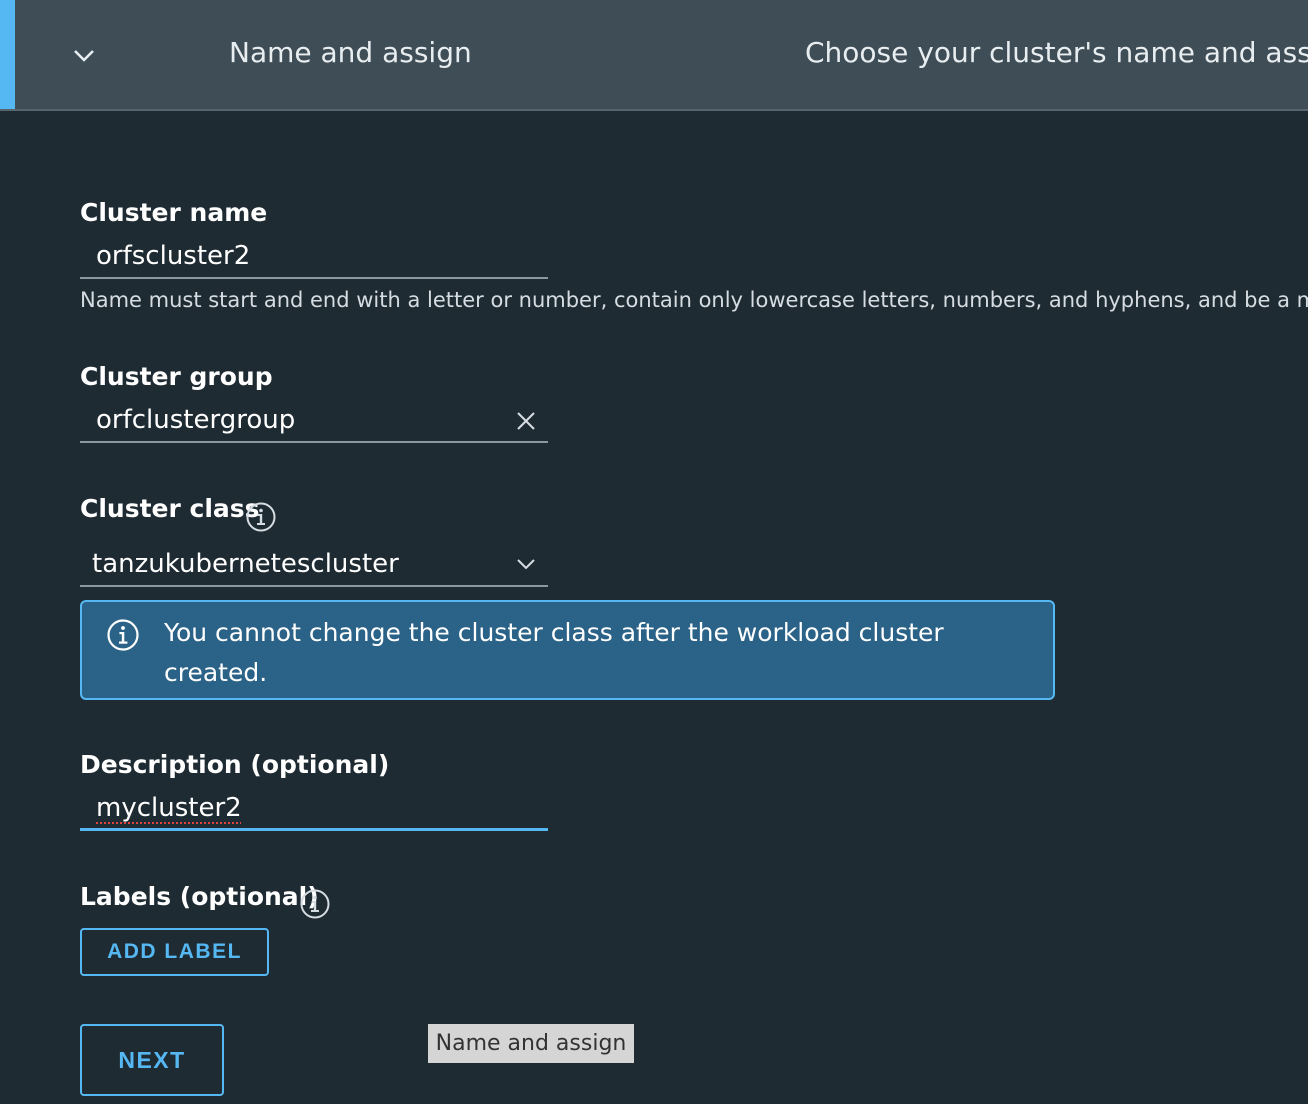  Describe the element at coordinates (176, 376) in the screenshot. I see `cluster-group-label: Cluster group` at that location.